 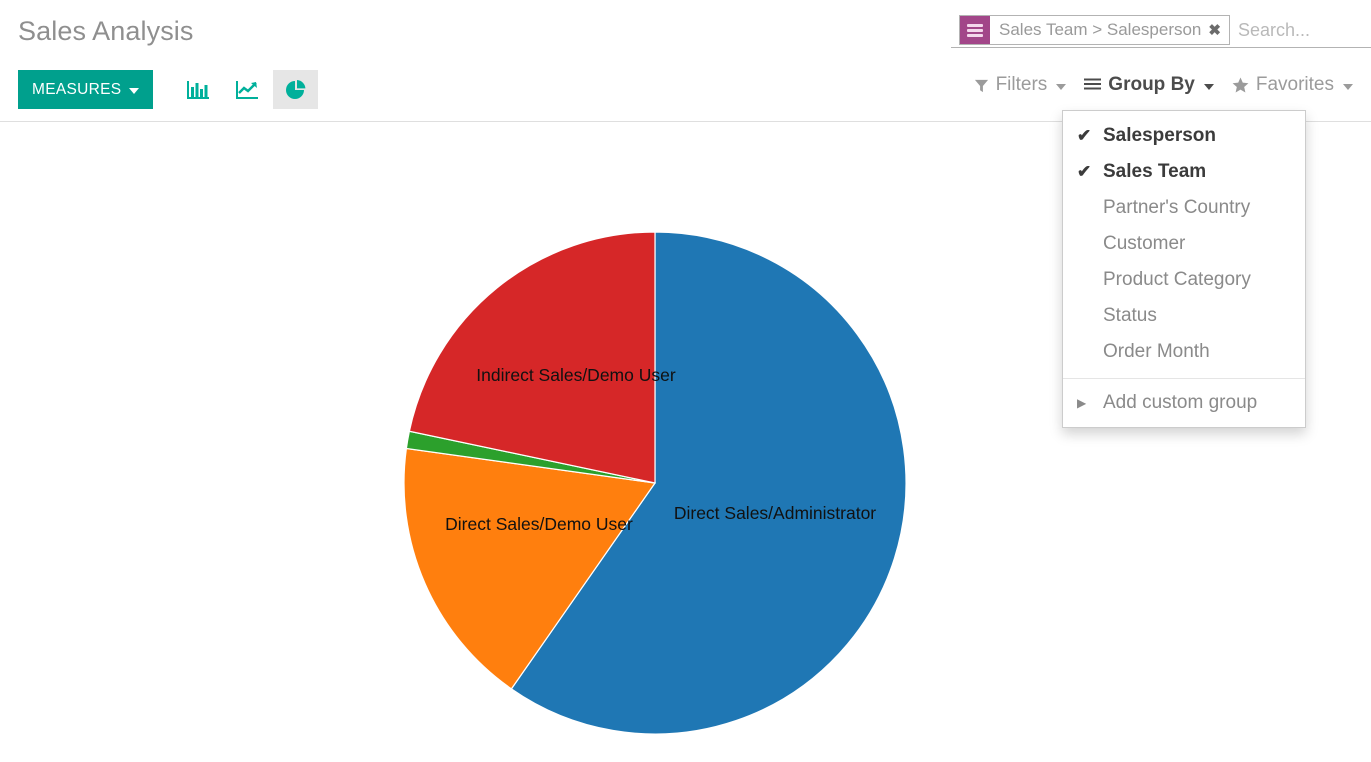 I want to click on search-view: Sales Team > Salesperson ✖, so click(x=1161, y=31).